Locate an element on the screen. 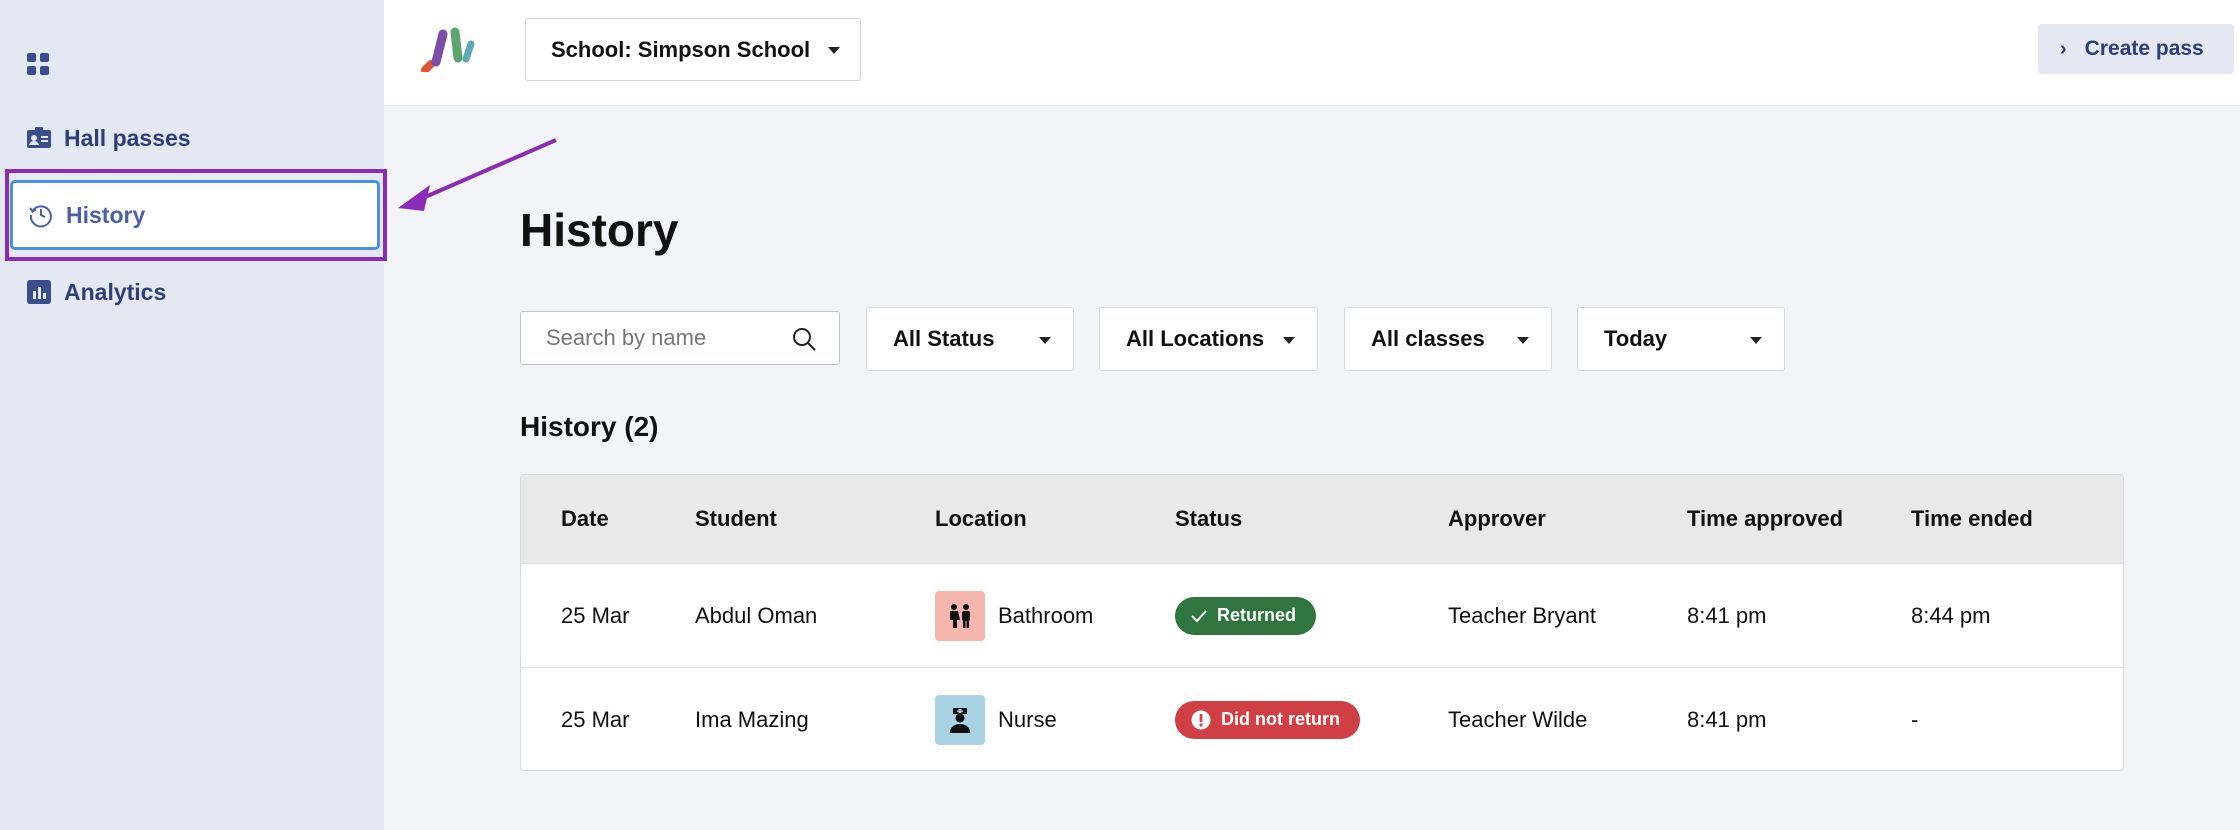 Image resolution: width=2240 pixels, height=830 pixels. school-select-label: School: Simpson School is located at coordinates (681, 49).